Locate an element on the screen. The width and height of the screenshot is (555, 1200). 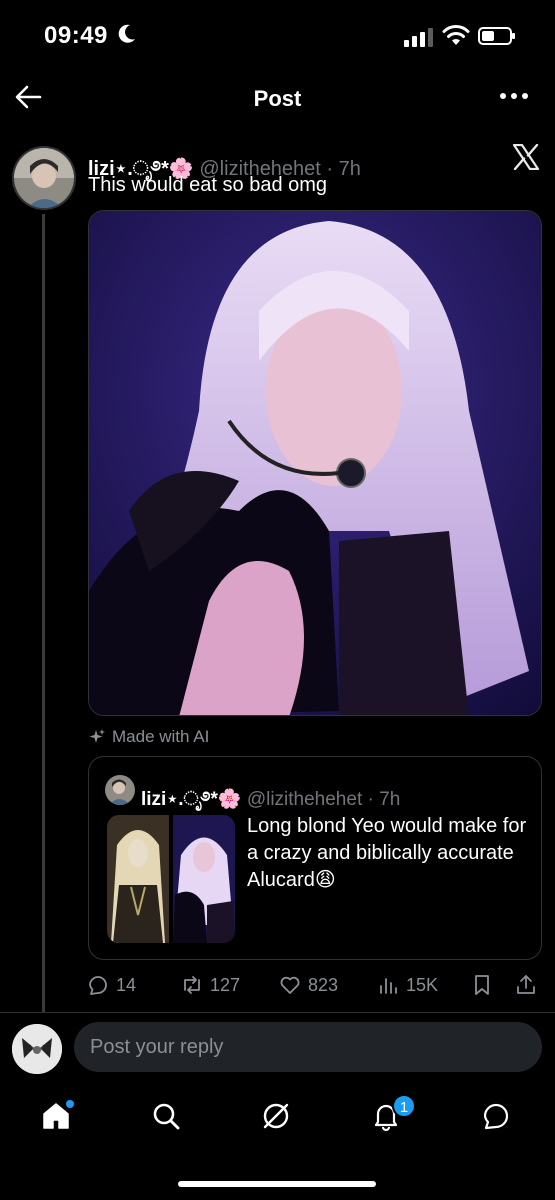
reply-input is located at coordinates (308, 1047).